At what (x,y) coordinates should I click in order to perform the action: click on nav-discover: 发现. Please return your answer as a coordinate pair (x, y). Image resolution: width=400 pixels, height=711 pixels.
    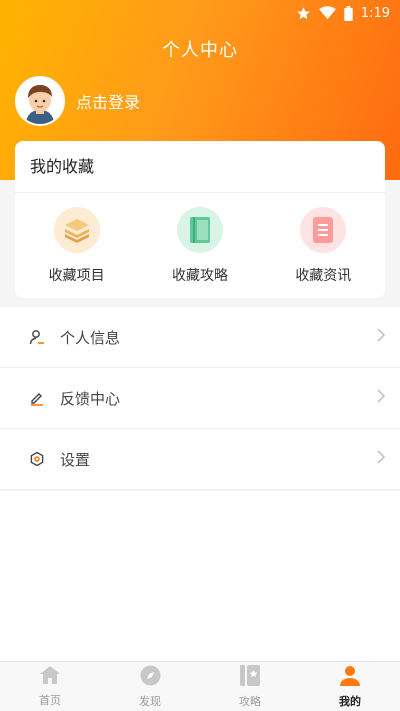
    Looking at the image, I should click on (150, 686).